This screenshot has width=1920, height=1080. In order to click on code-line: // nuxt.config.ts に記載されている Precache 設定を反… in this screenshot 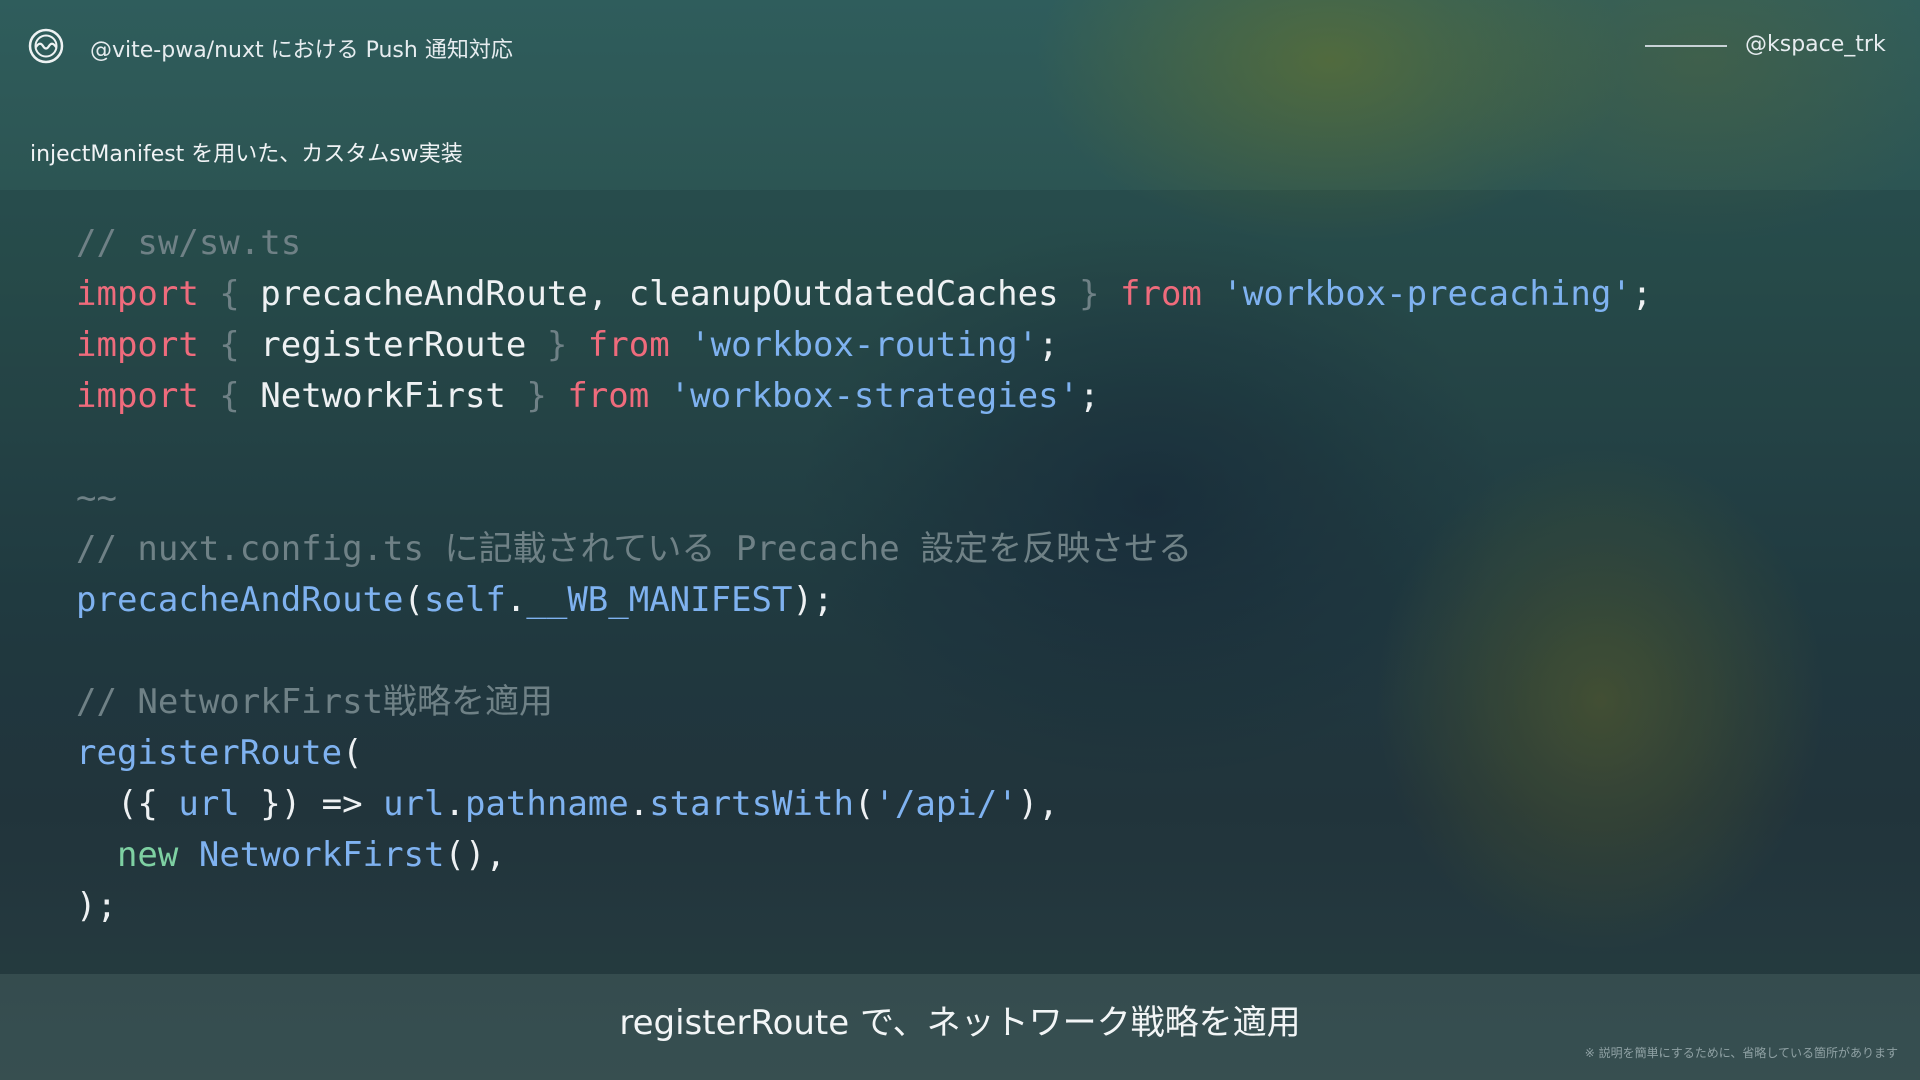, I will do `click(864, 549)`.